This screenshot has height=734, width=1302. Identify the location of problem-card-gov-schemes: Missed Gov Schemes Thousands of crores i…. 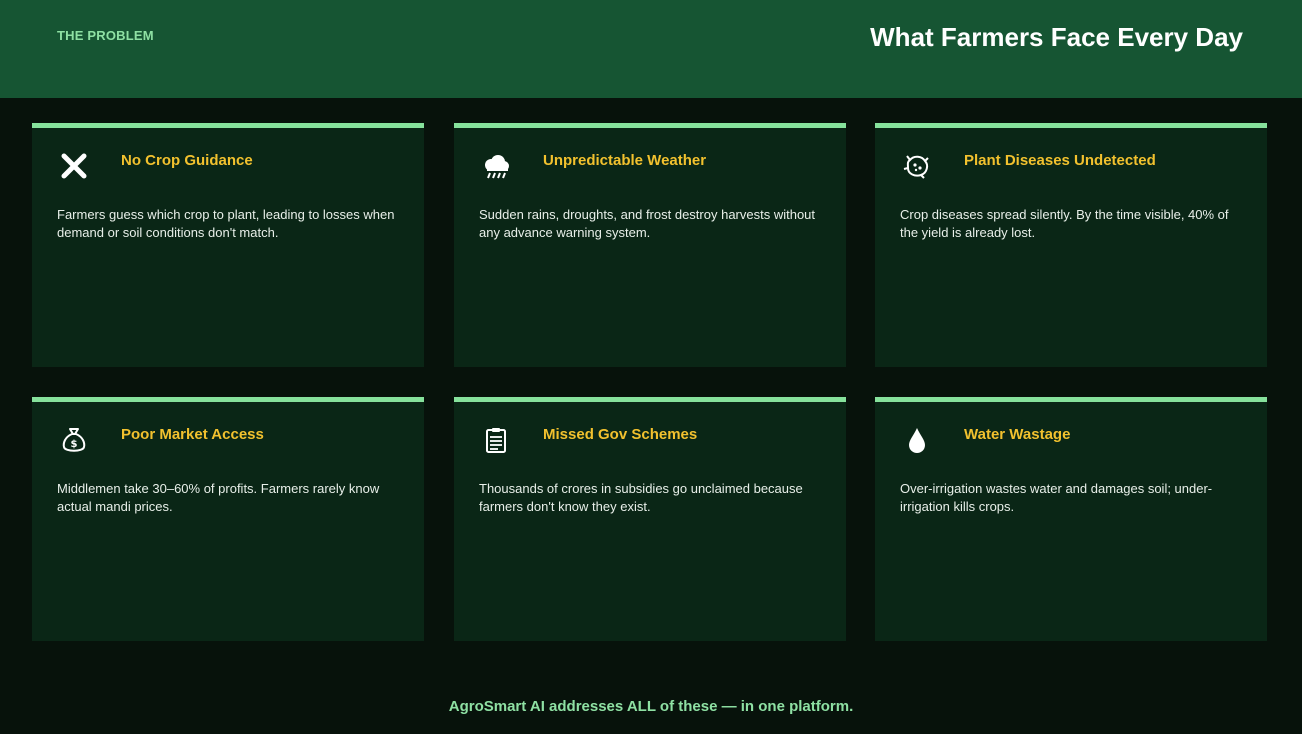
(650, 519).